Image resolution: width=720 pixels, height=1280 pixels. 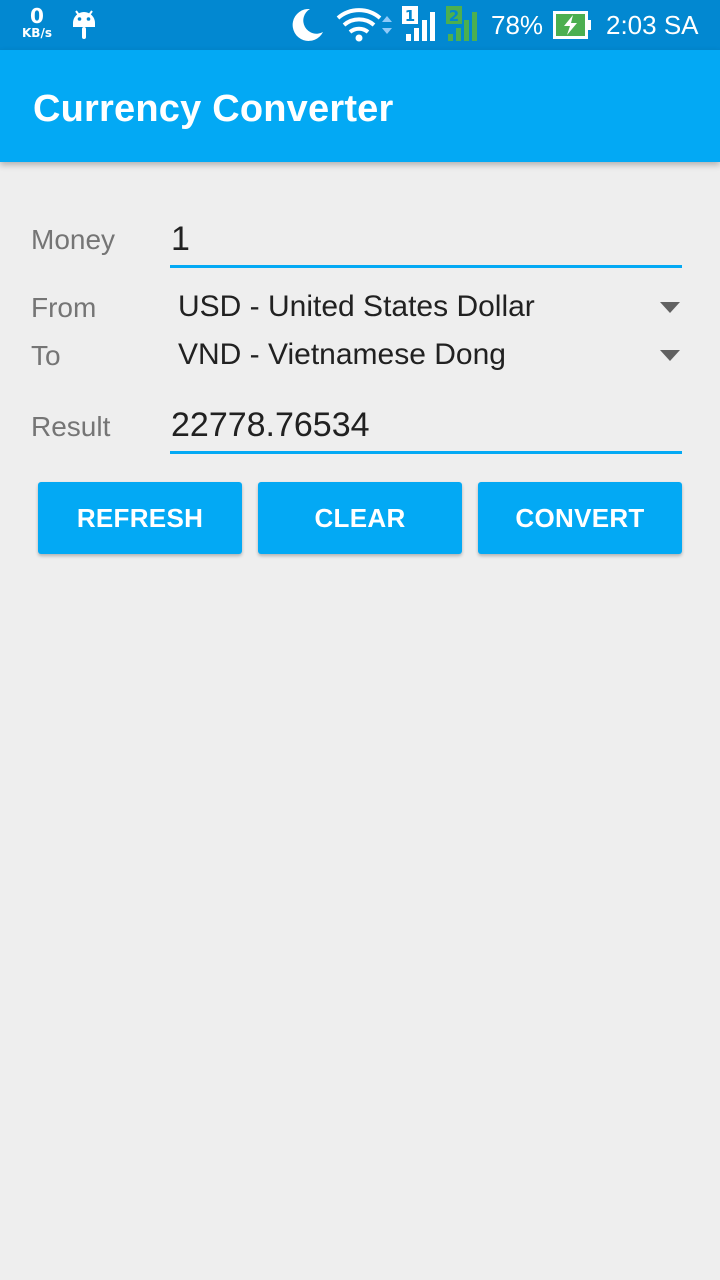 I want to click on app-bar: Currency Converter, so click(x=360, y=106).